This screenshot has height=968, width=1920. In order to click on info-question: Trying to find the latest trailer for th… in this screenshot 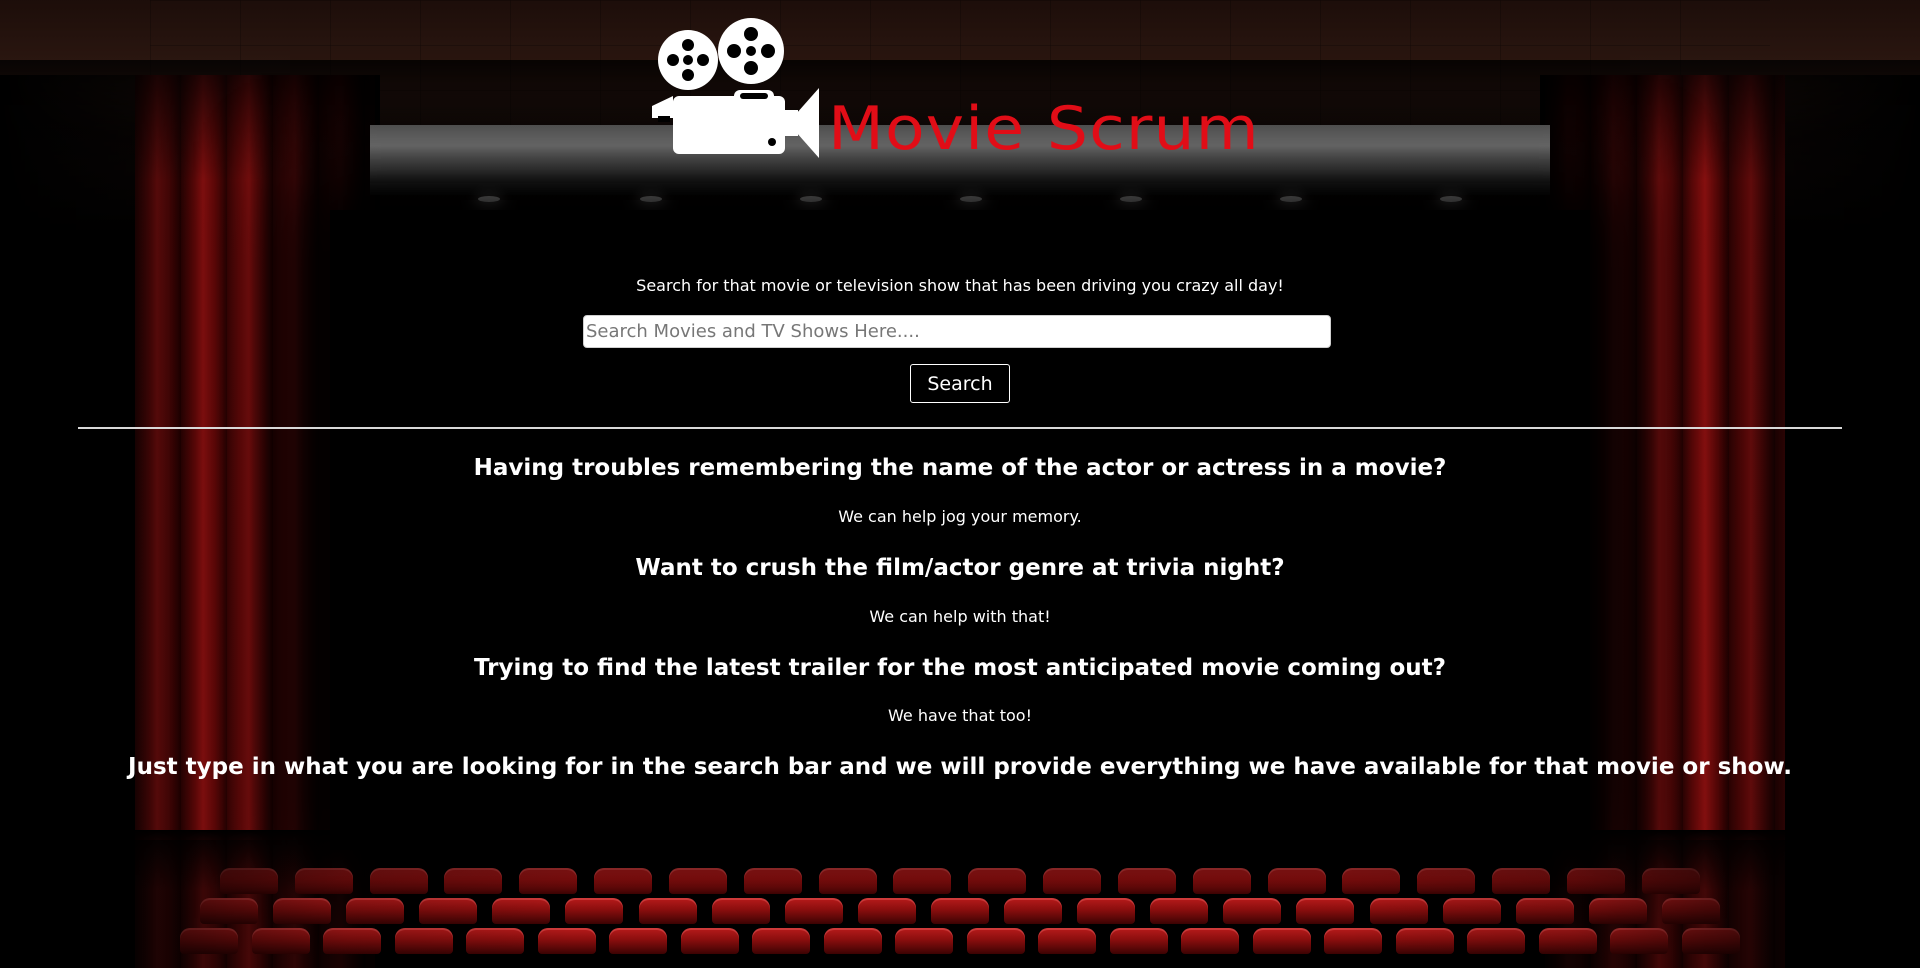, I will do `click(960, 668)`.